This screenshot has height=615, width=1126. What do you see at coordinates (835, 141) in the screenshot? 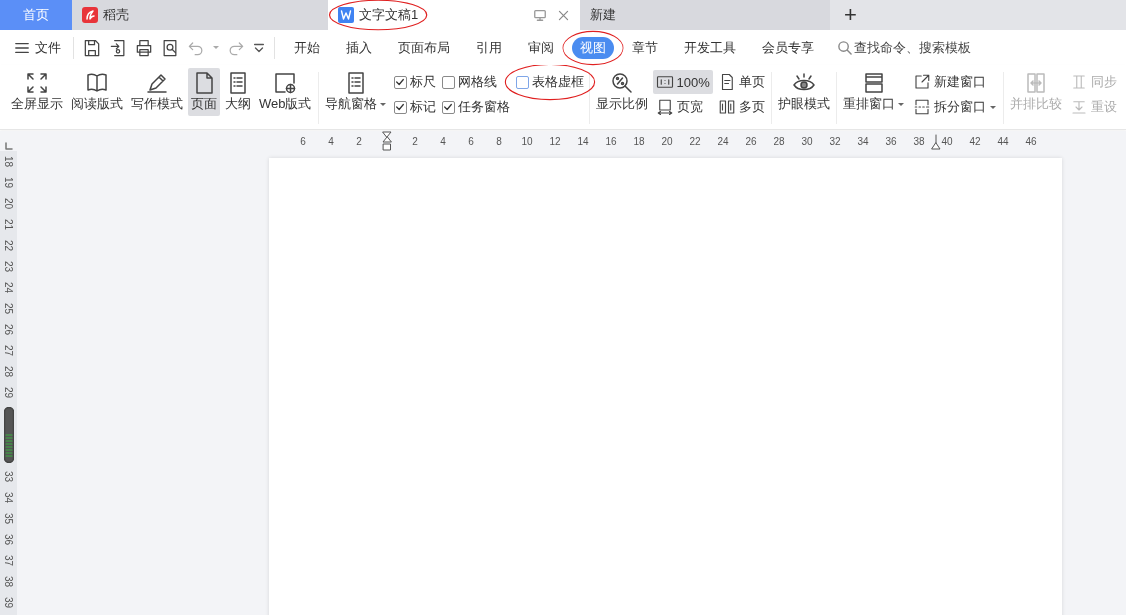
I see `ruler-number: 32` at bounding box center [835, 141].